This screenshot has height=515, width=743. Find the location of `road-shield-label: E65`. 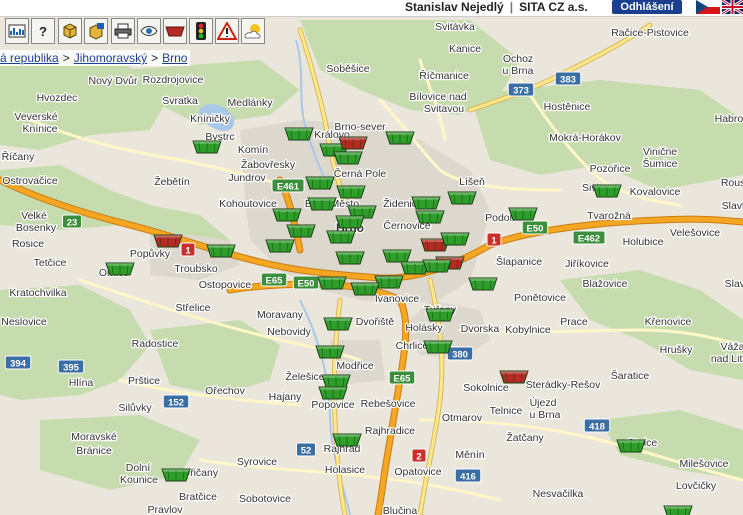

road-shield-label: E65 is located at coordinates (403, 379).